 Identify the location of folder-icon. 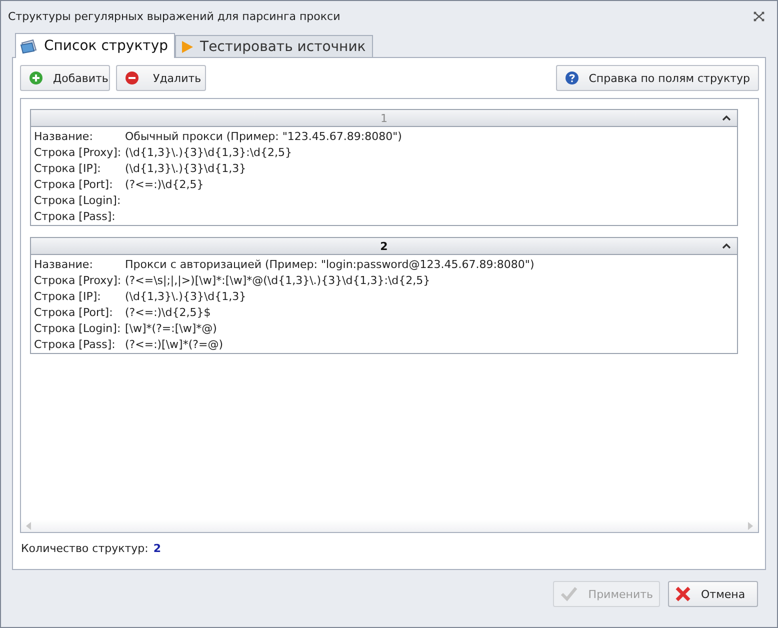
(29, 46).